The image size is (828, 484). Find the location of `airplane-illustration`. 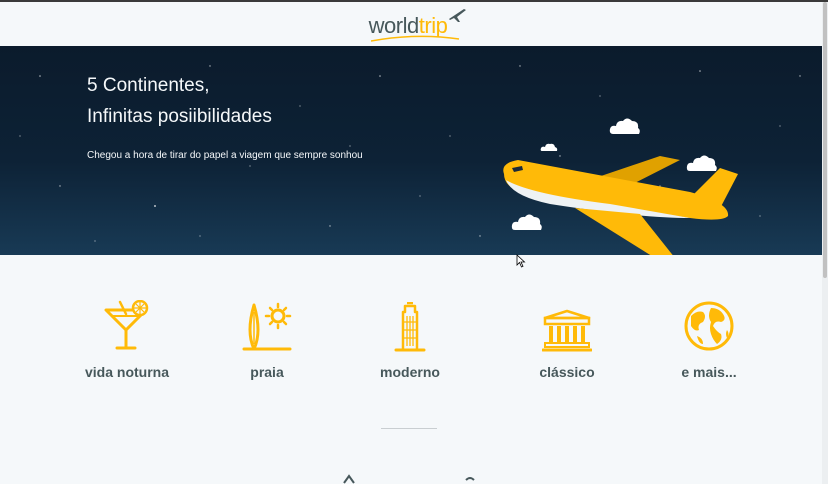

airplane-illustration is located at coordinates (620, 205).